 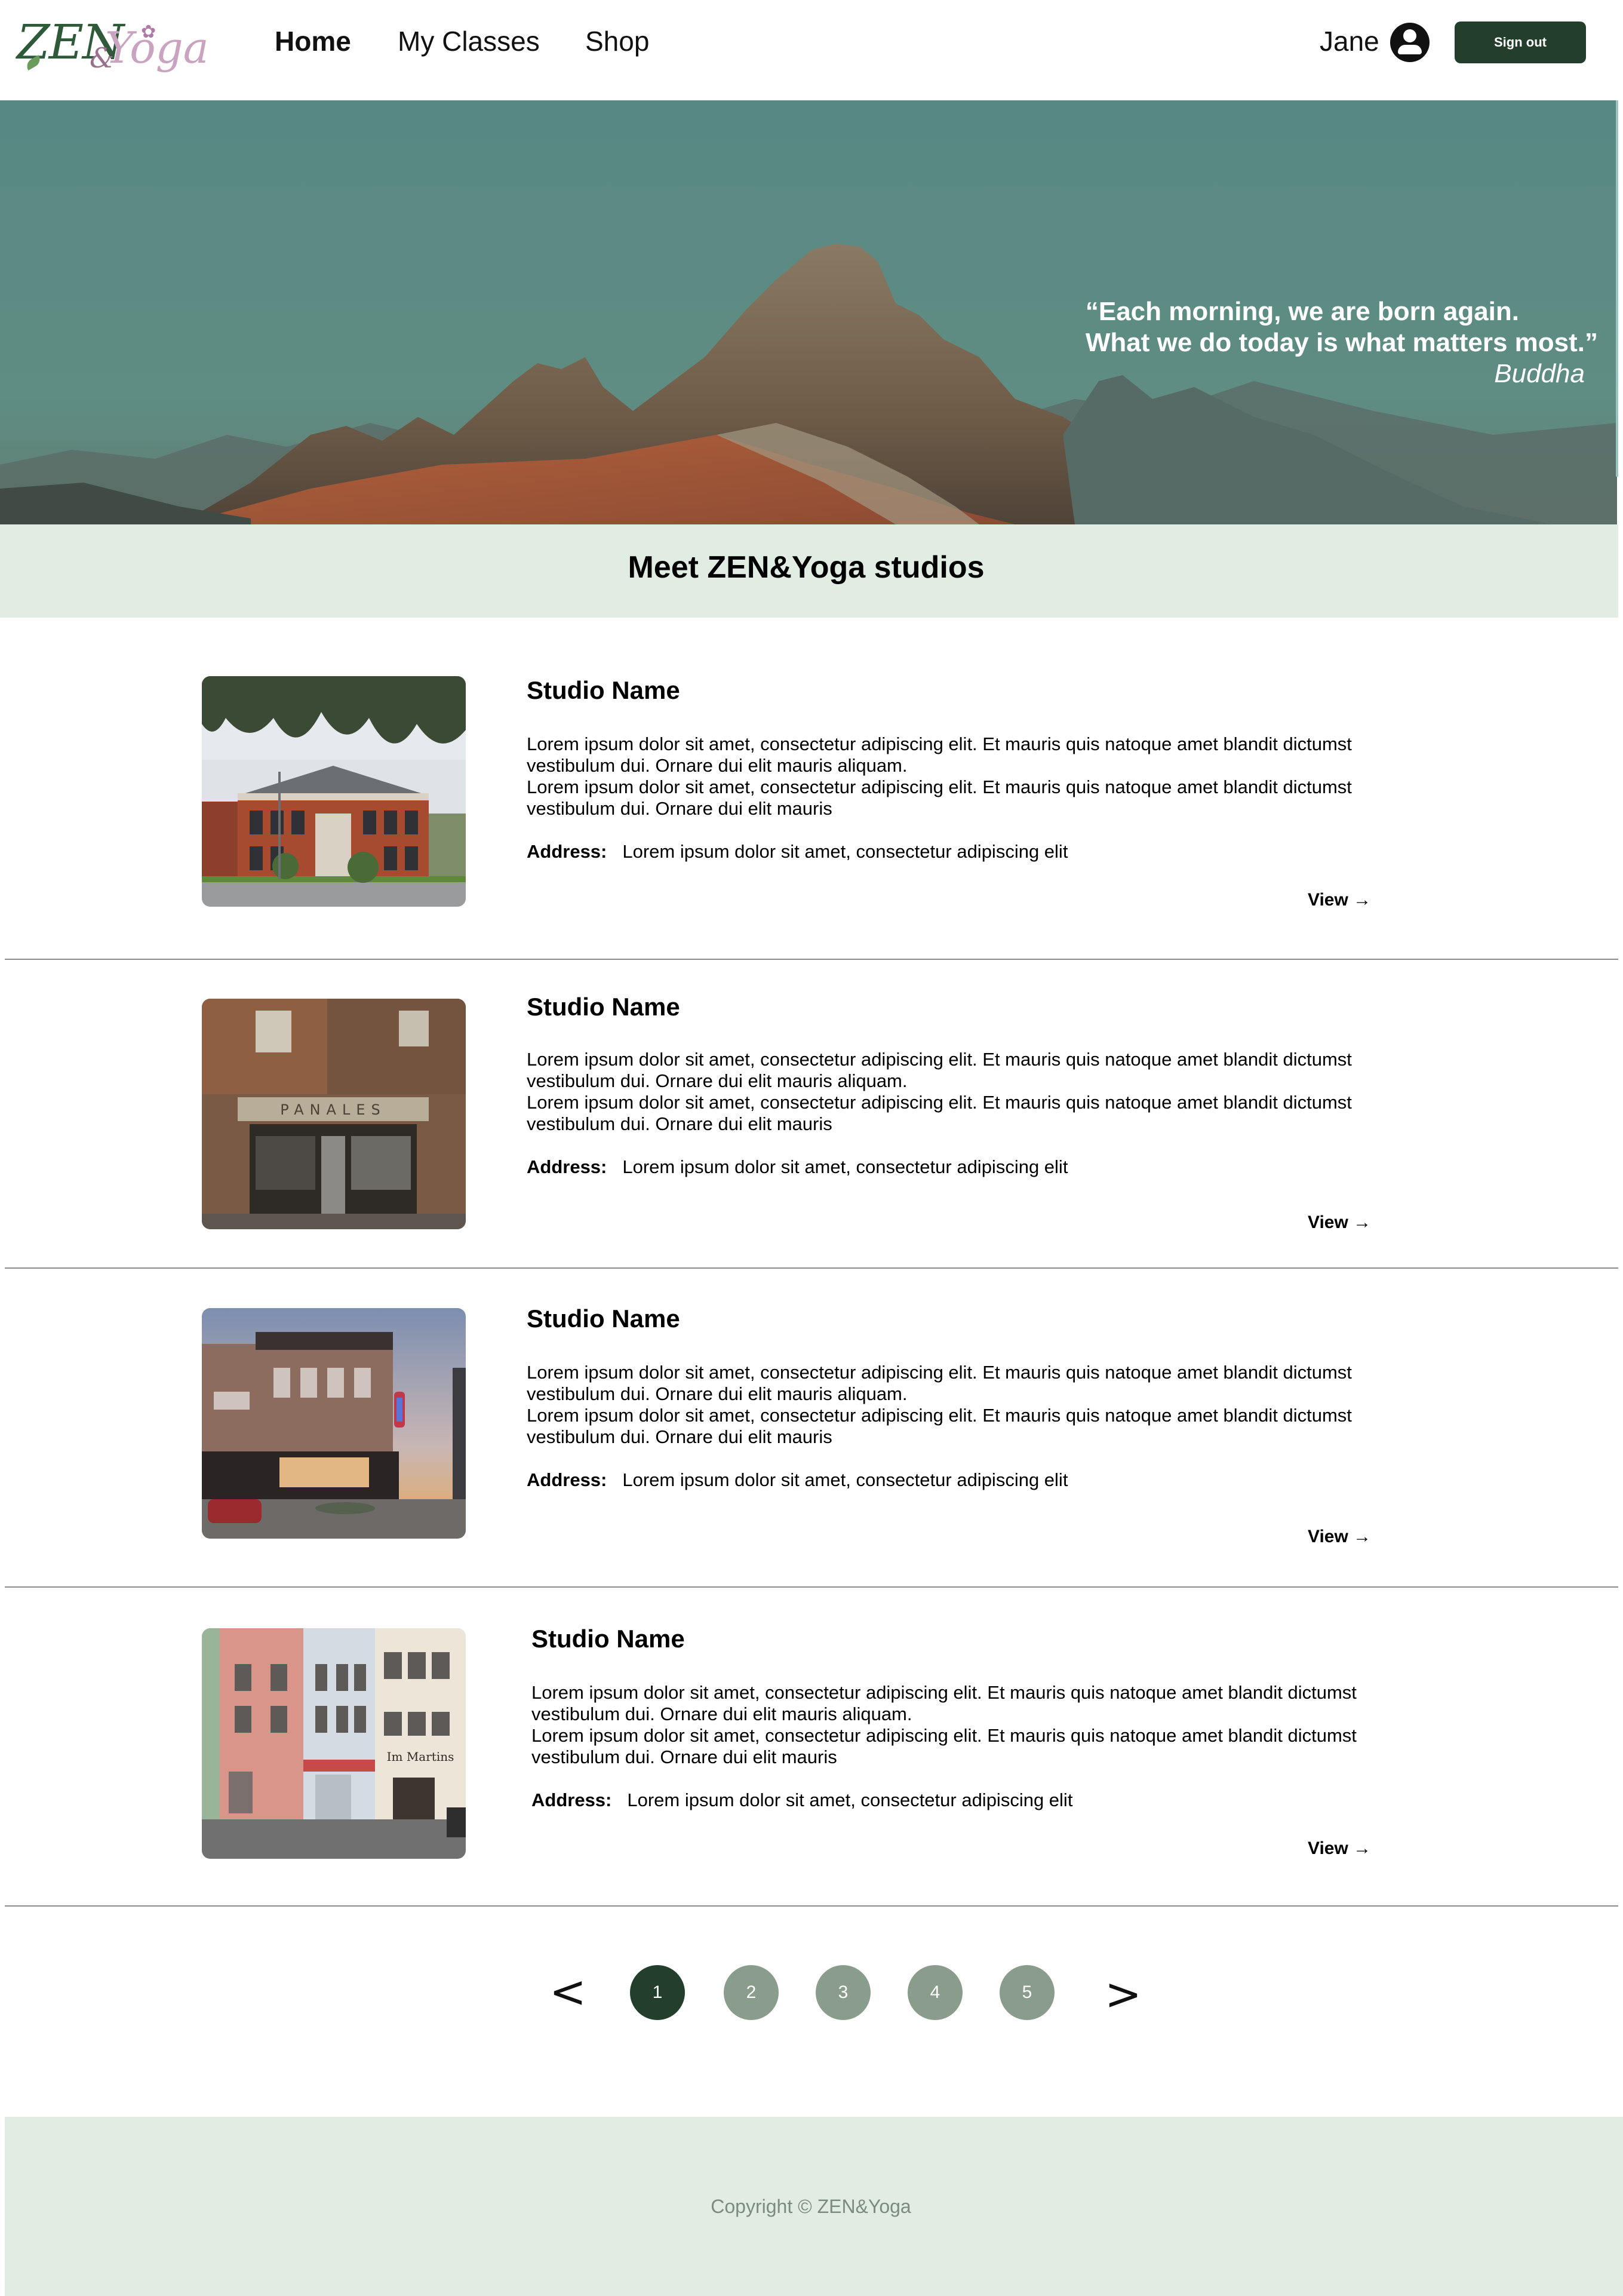 I want to click on user-circle-icon, so click(x=1410, y=42).